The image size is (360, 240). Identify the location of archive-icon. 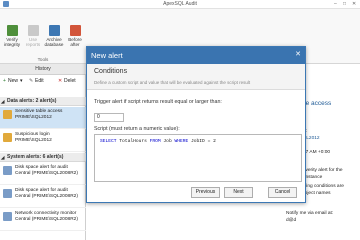
(54, 30).